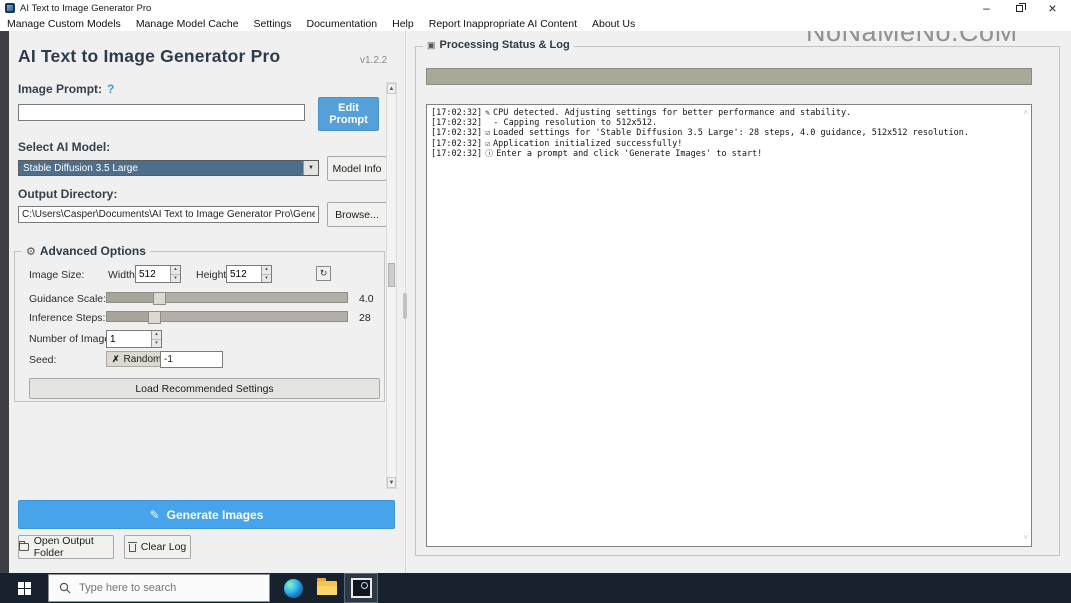  Describe the element at coordinates (535, 8) in the screenshot. I see `title-bar: AI Text to Image Generator Pro – ×` at that location.